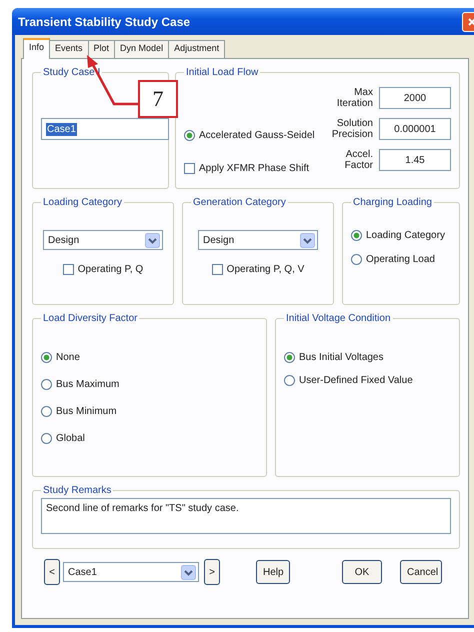 Image resolution: width=474 pixels, height=632 pixels. Describe the element at coordinates (90, 318) in the screenshot. I see `group-title: Load Diversity Factor` at that location.